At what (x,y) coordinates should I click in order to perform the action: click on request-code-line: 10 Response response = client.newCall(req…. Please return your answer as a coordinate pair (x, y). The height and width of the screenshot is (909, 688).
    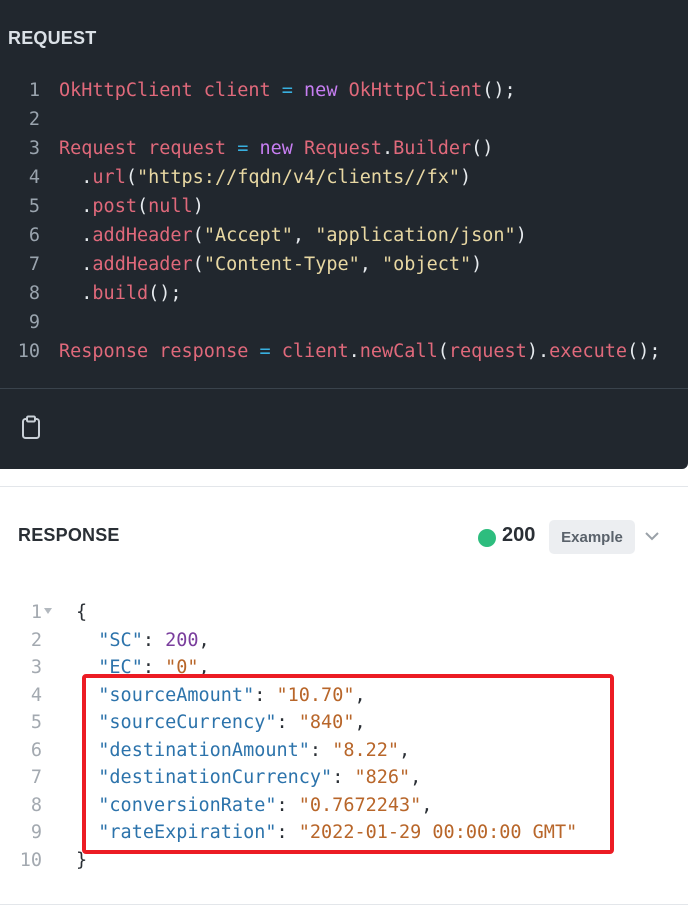
    Looking at the image, I should click on (344, 351).